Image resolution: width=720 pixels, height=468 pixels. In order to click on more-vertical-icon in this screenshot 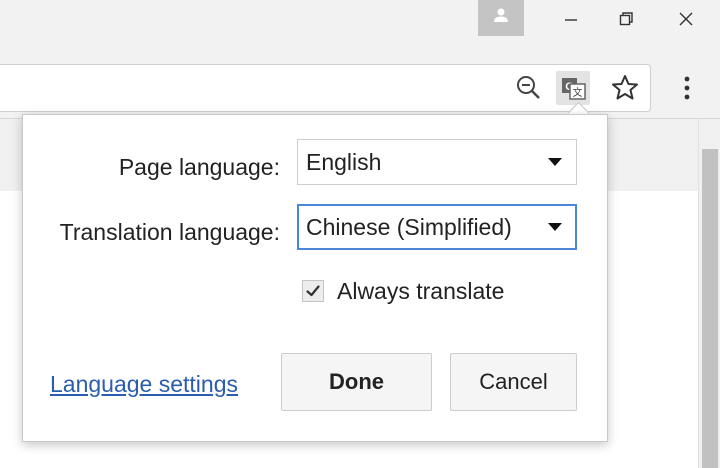, I will do `click(687, 88)`.